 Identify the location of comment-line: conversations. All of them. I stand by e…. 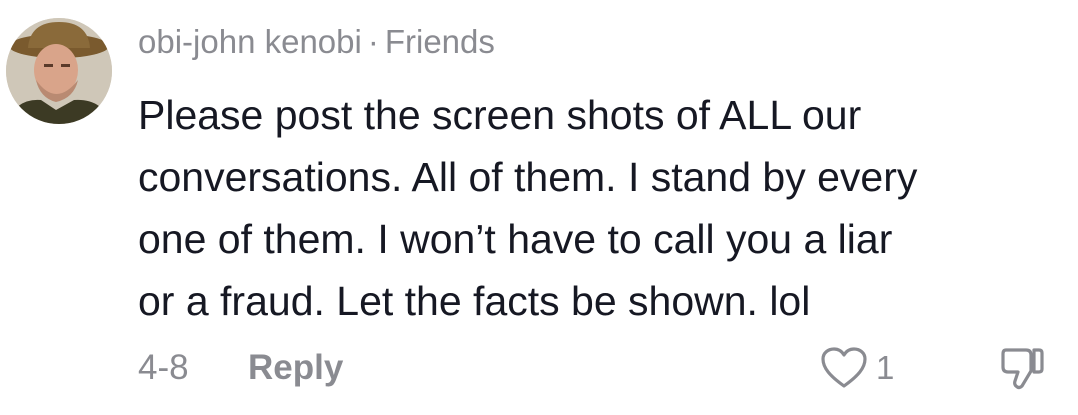
(528, 177).